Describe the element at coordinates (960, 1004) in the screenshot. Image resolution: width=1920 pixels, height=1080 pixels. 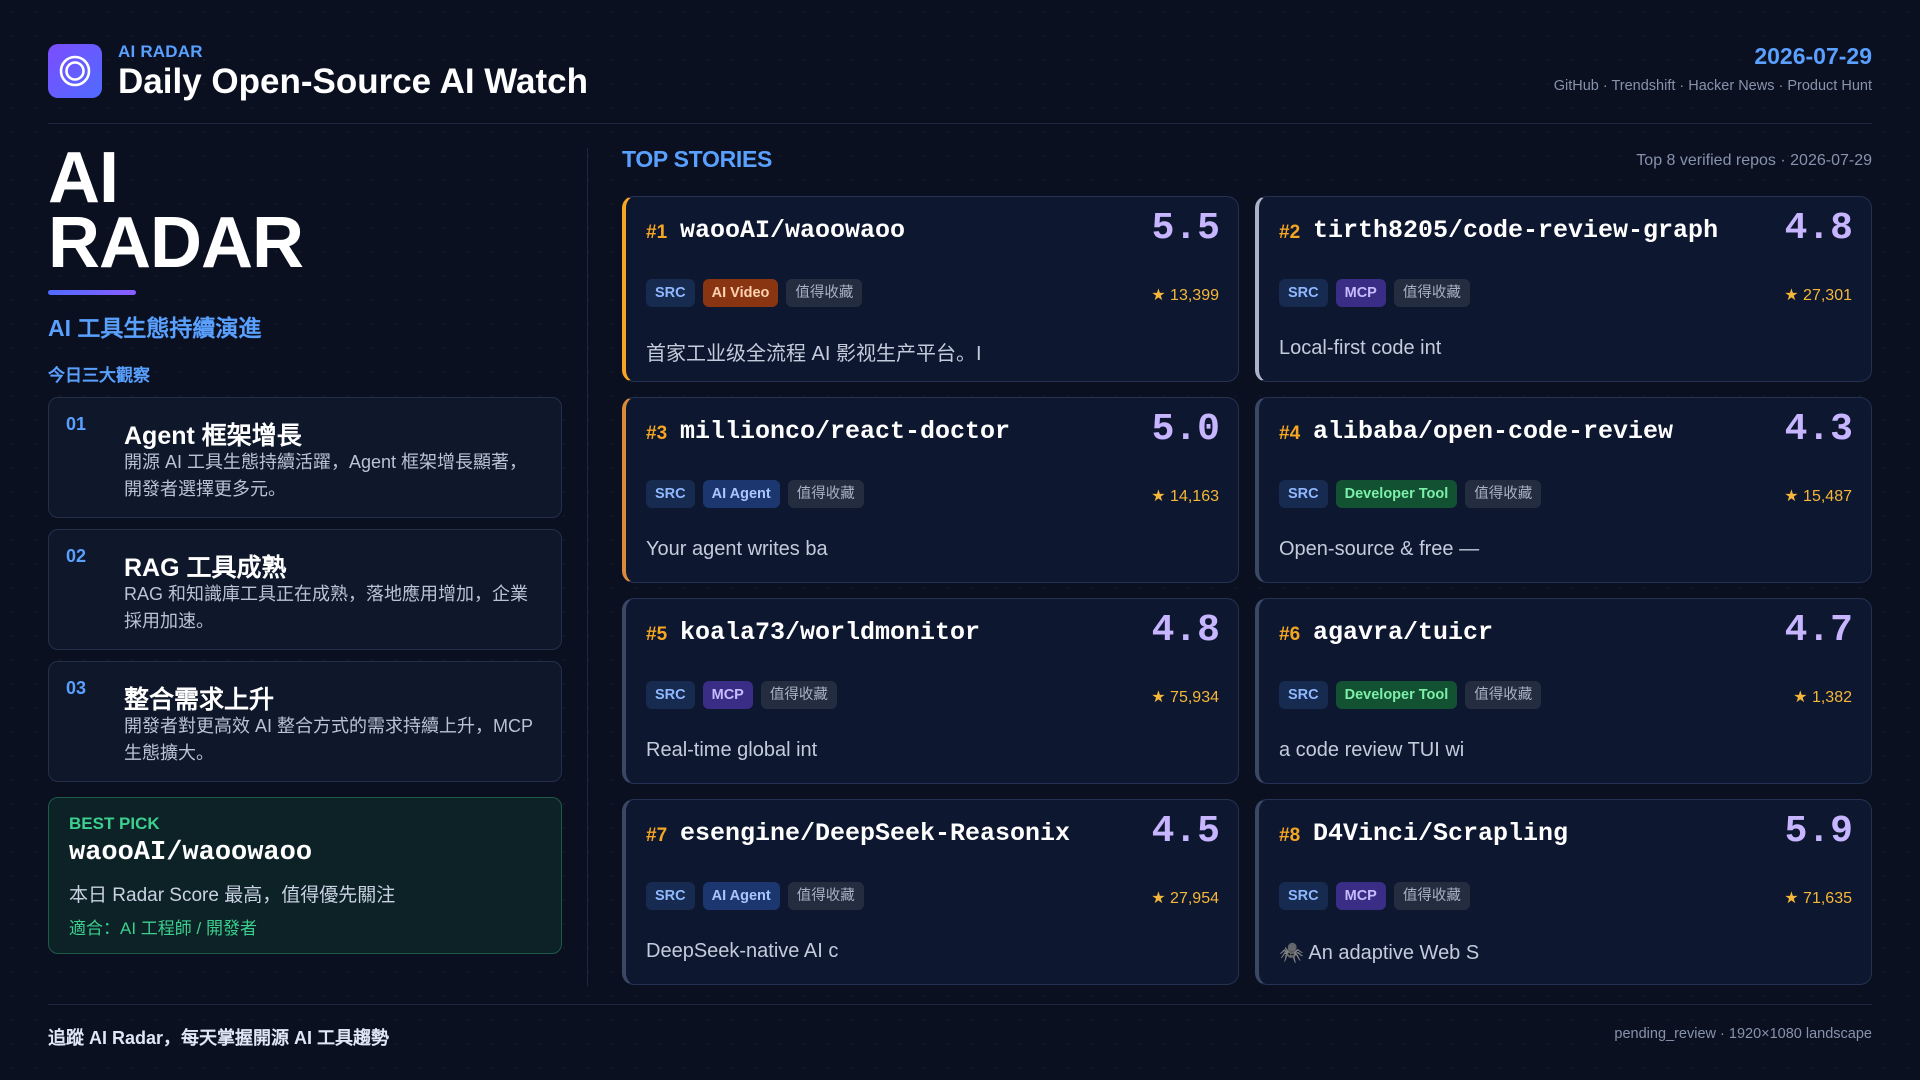
I see `footer-divider` at that location.